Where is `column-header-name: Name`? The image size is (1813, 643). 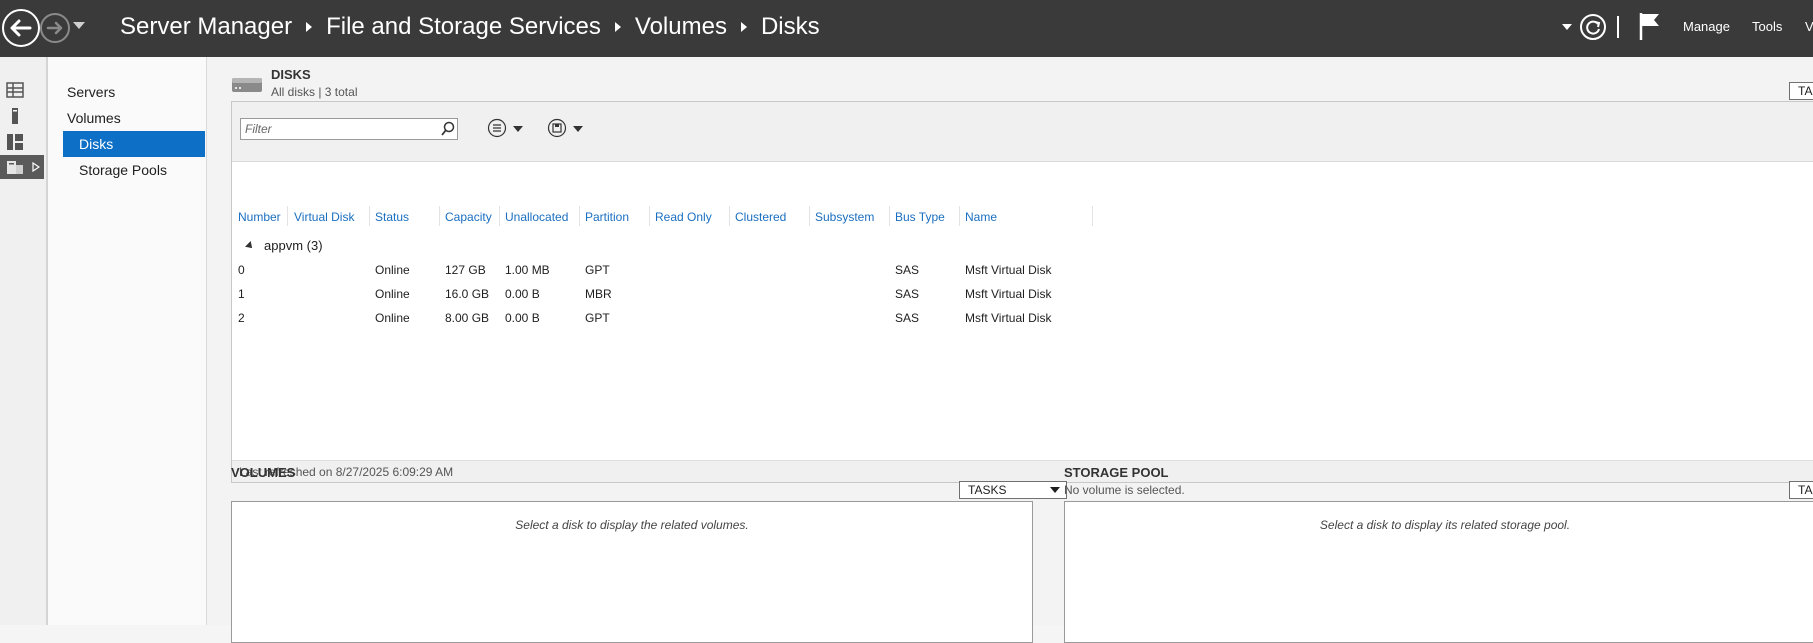
column-header-name: Name is located at coordinates (981, 217).